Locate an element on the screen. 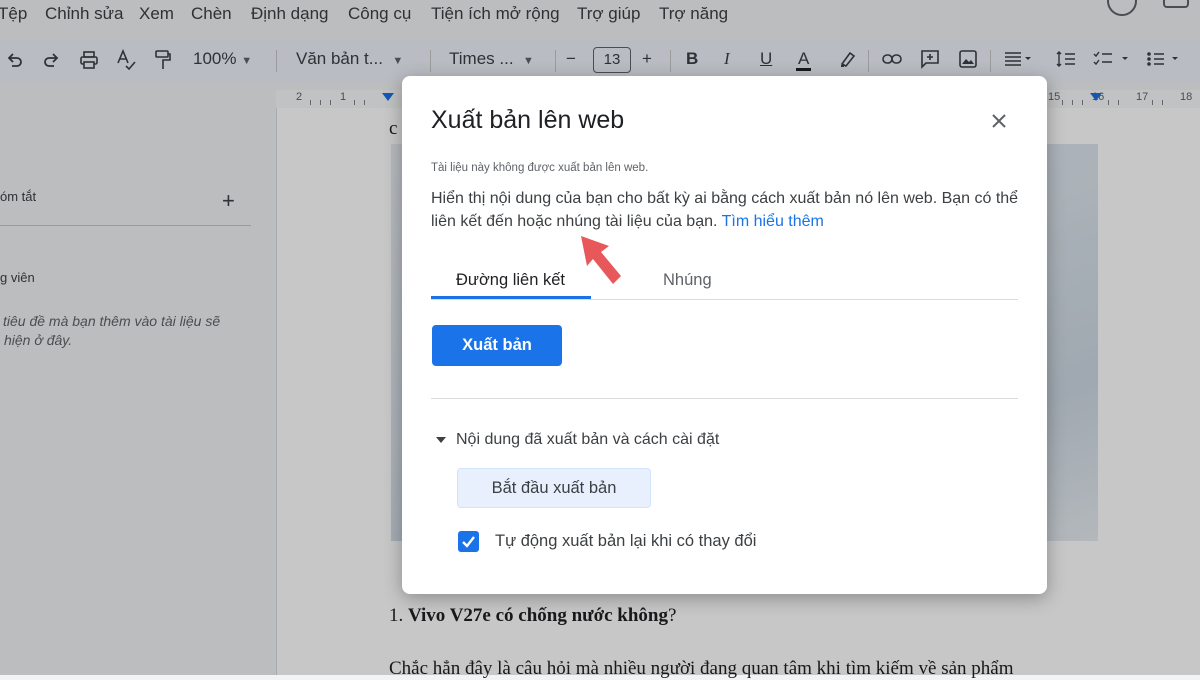 This screenshot has height=680, width=1200. section-divider is located at coordinates (724, 398).